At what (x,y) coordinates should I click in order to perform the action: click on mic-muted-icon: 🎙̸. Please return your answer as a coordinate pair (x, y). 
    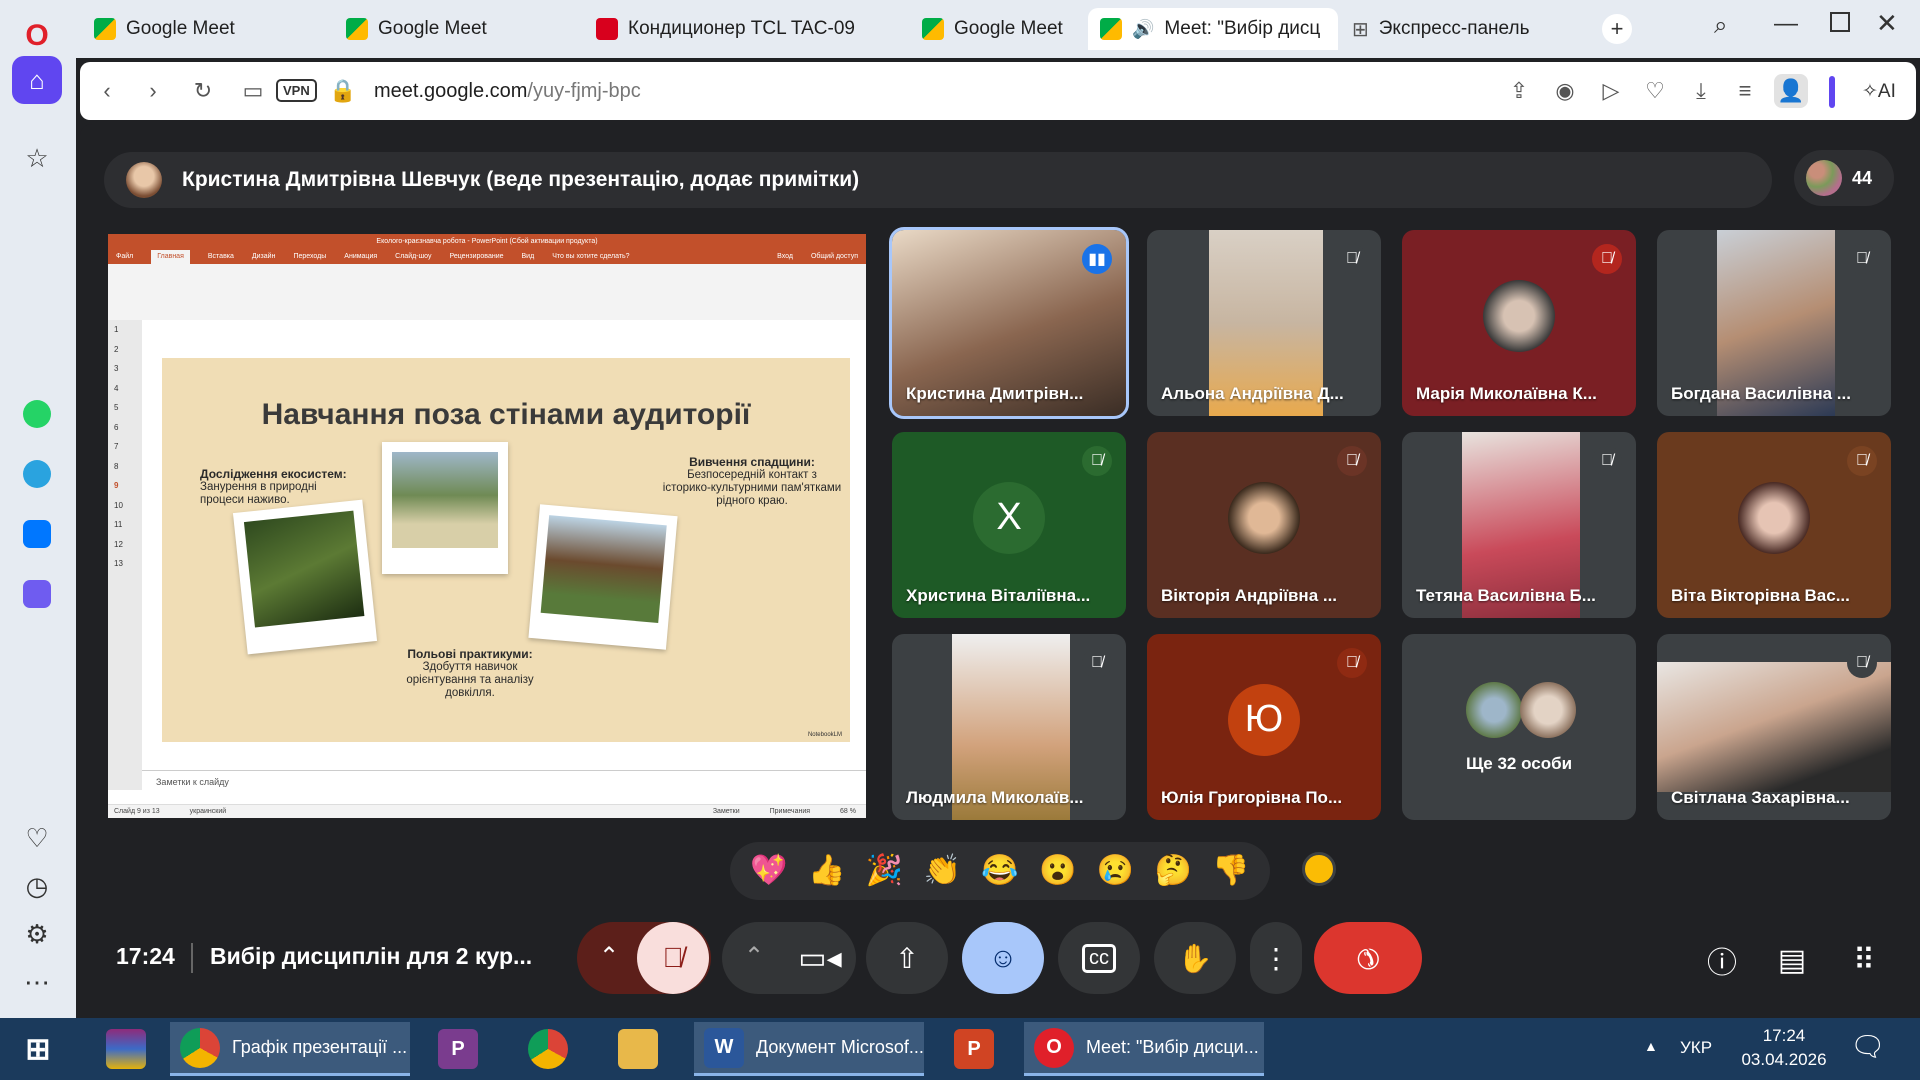
    Looking at the image, I should click on (1352, 663).